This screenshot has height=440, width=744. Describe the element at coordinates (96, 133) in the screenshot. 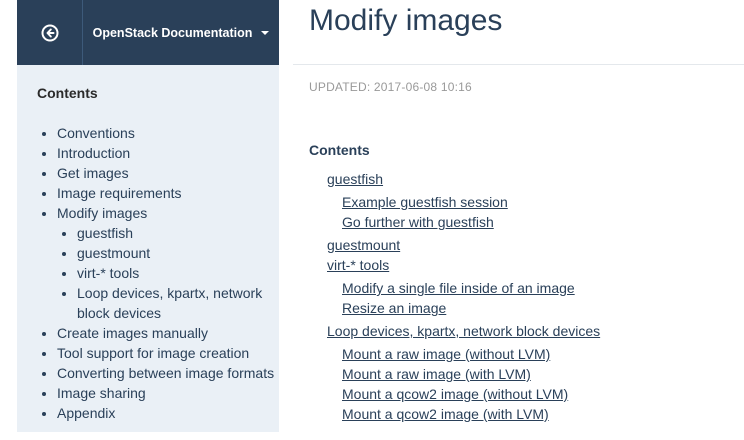

I see `toc-link-conventions: Conventions` at that location.